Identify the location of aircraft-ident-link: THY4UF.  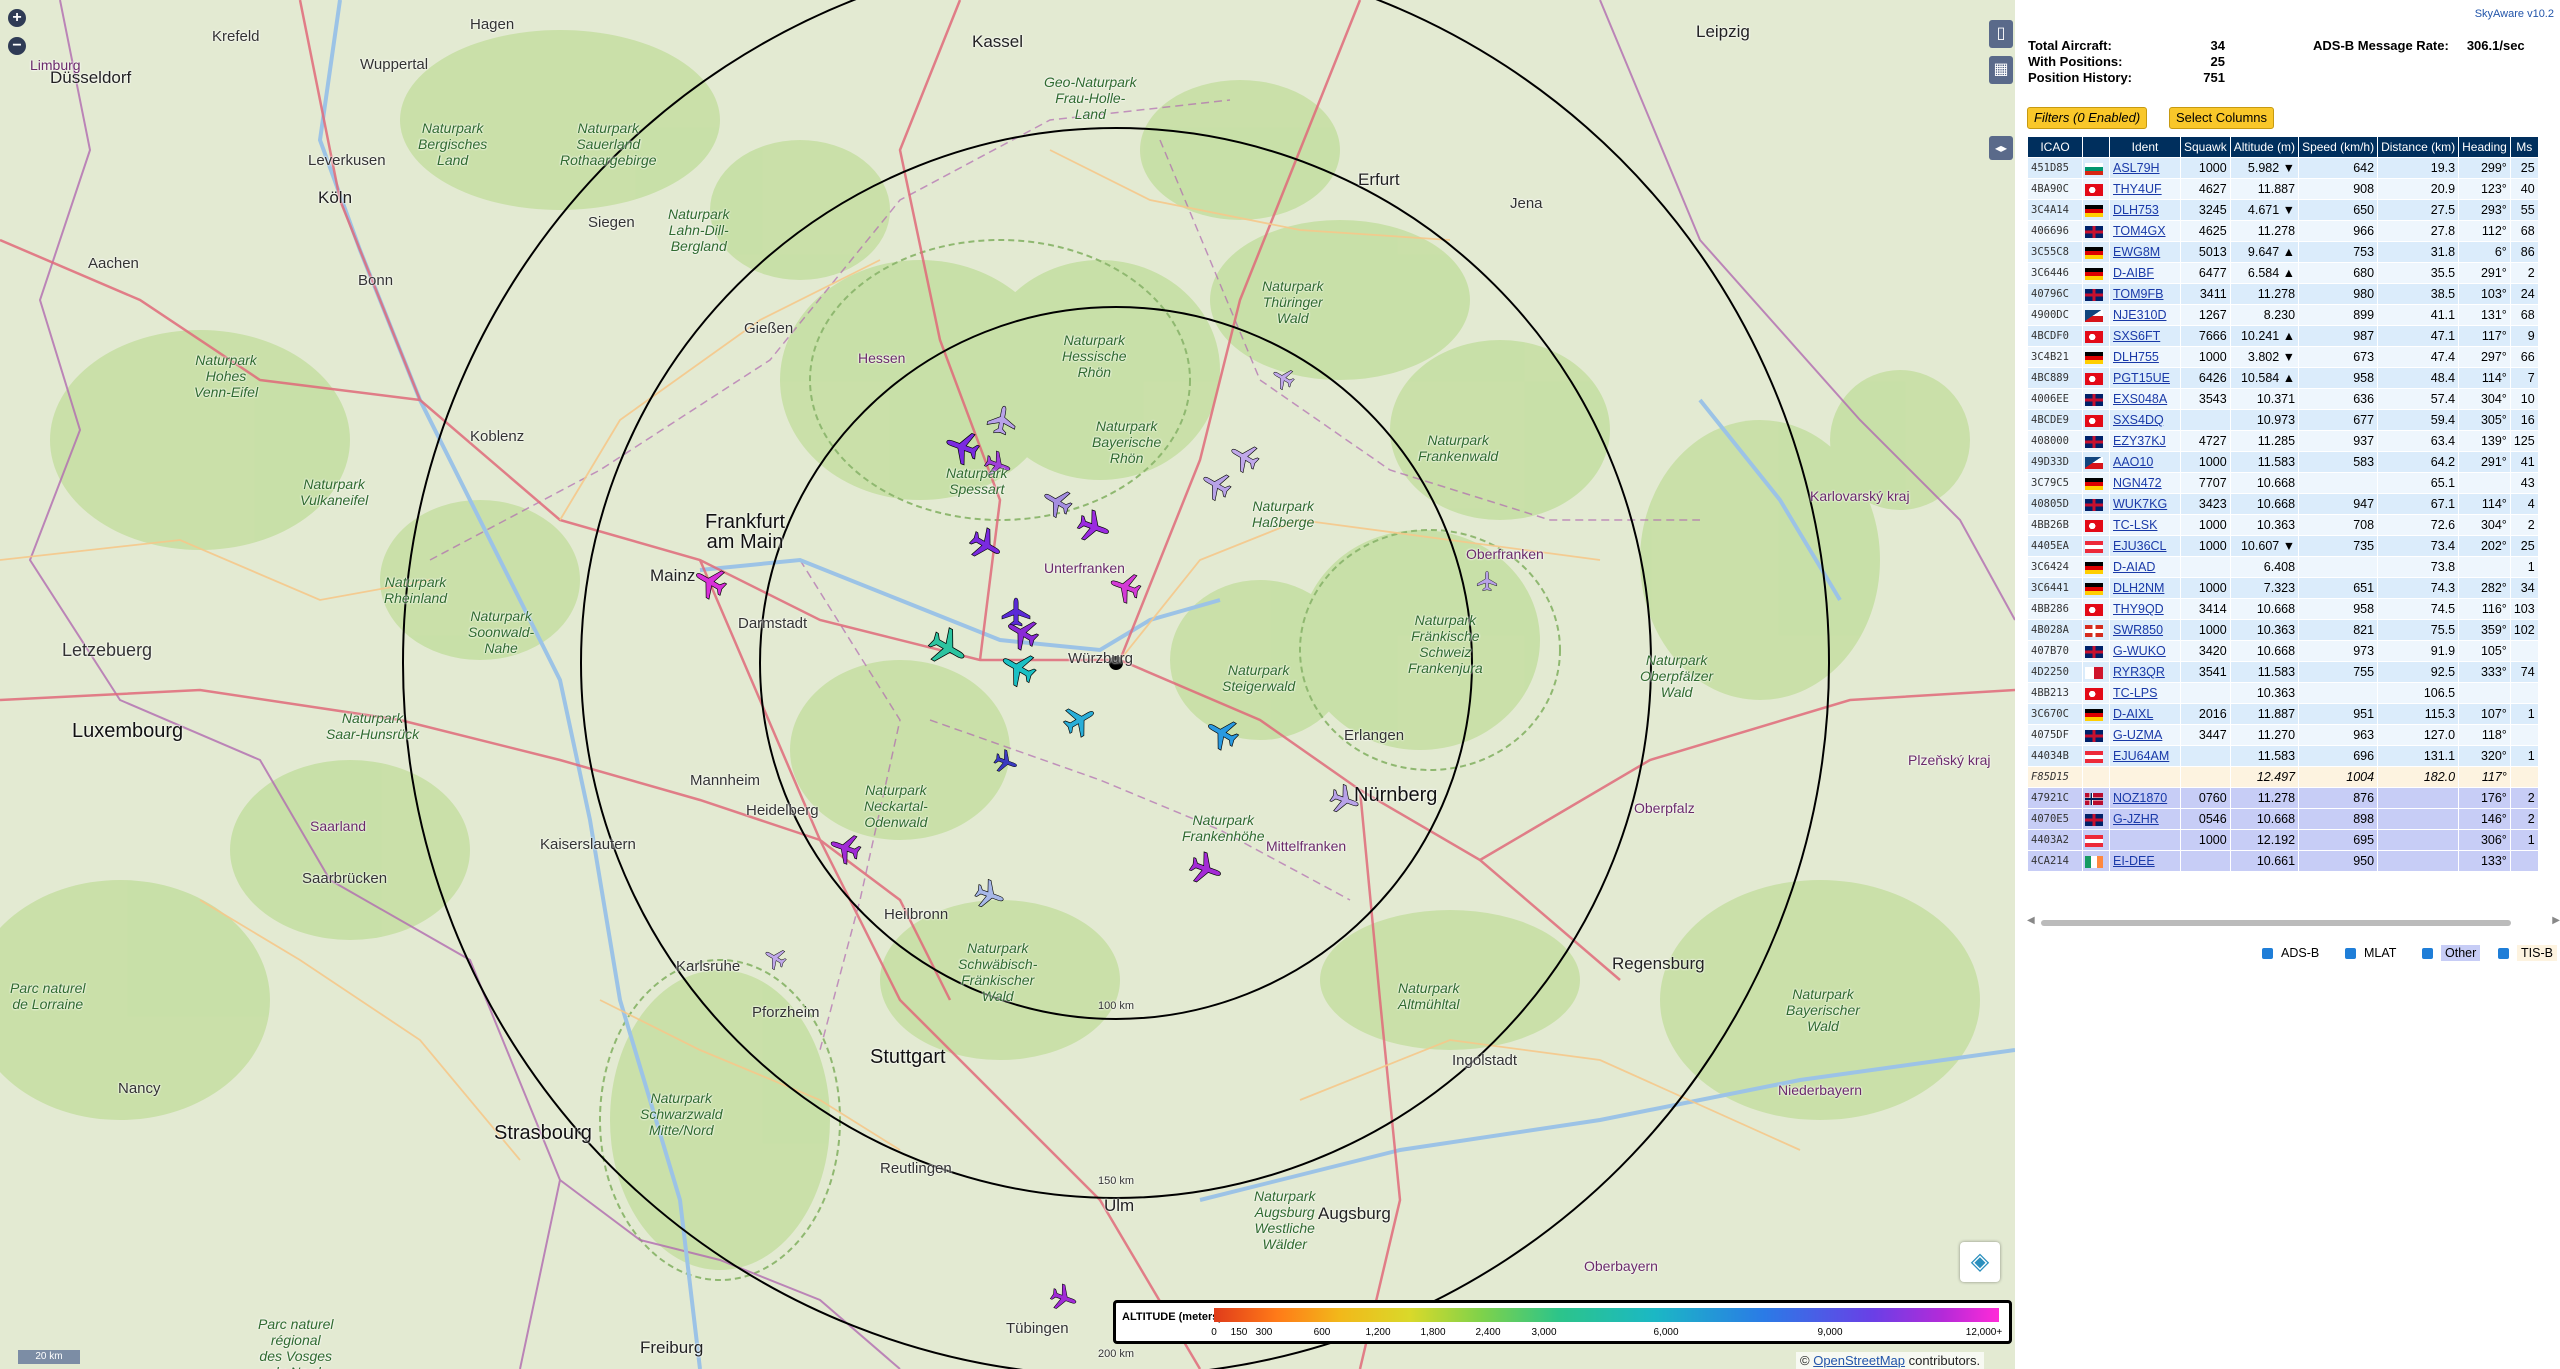
(2137, 189).